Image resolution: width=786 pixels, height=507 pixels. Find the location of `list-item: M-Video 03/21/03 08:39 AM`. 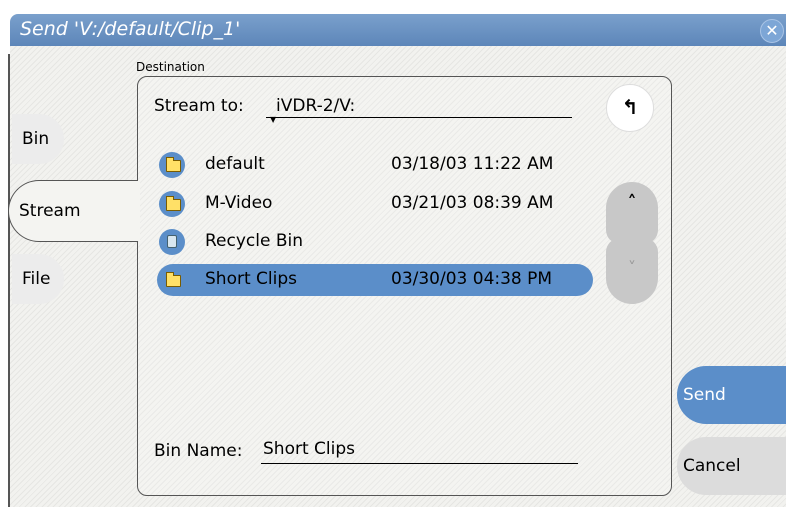

list-item: M-Video 03/21/03 08:39 AM is located at coordinates (375, 204).